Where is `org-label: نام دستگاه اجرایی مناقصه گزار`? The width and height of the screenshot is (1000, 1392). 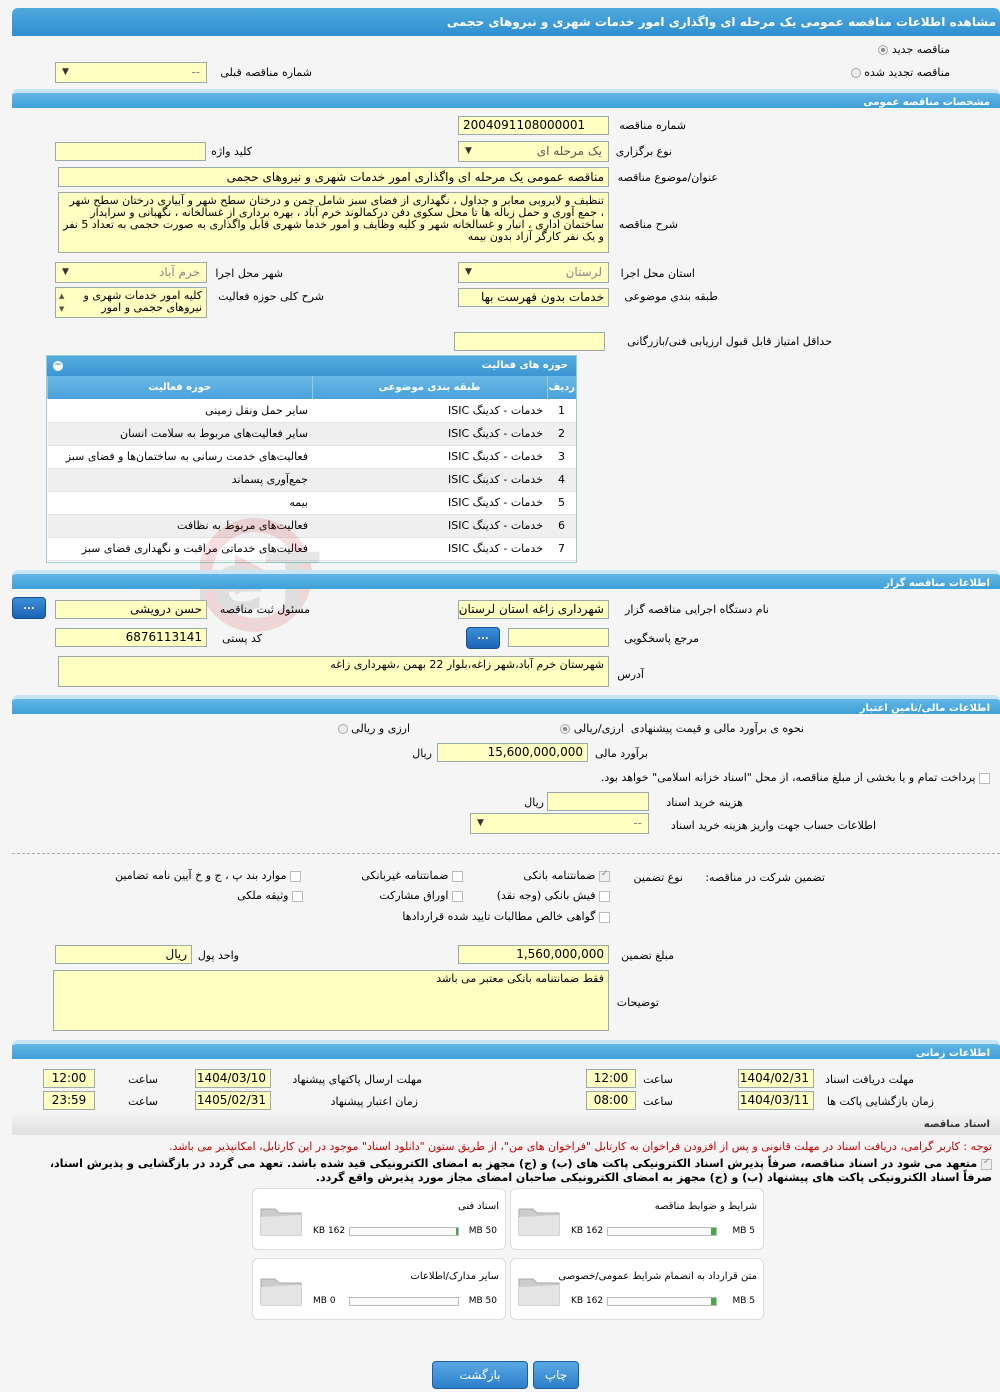 org-label: نام دستگاه اجرایی مناقصه گزار is located at coordinates (697, 609).